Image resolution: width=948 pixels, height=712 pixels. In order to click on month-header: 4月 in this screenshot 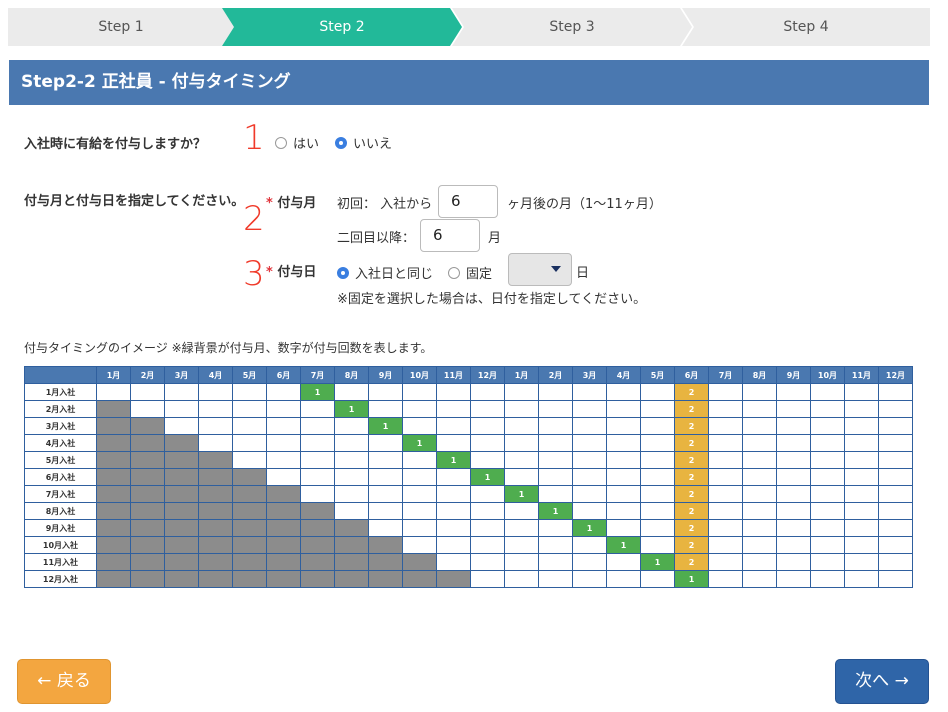, I will do `click(215, 375)`.